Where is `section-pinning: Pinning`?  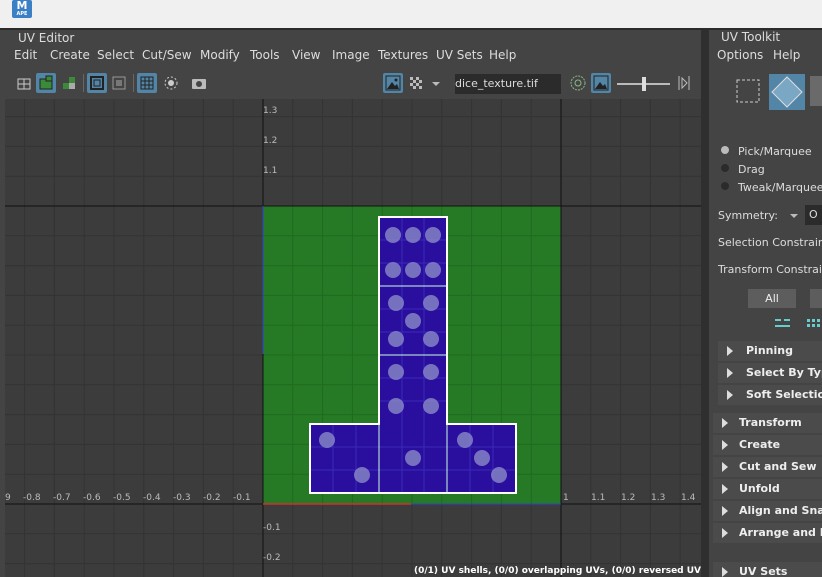 section-pinning: Pinning is located at coordinates (770, 351).